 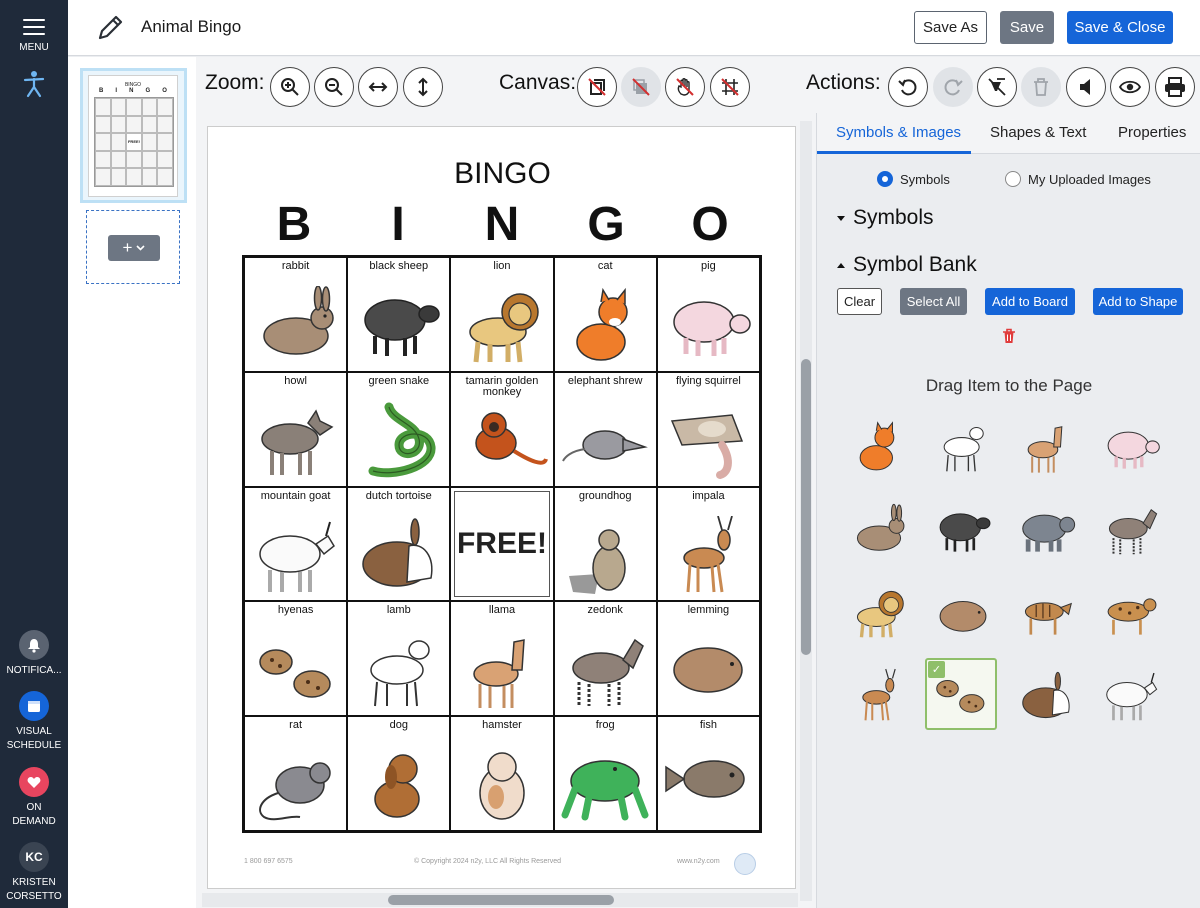 What do you see at coordinates (378, 87) in the screenshot?
I see `fit-width-button` at bounding box center [378, 87].